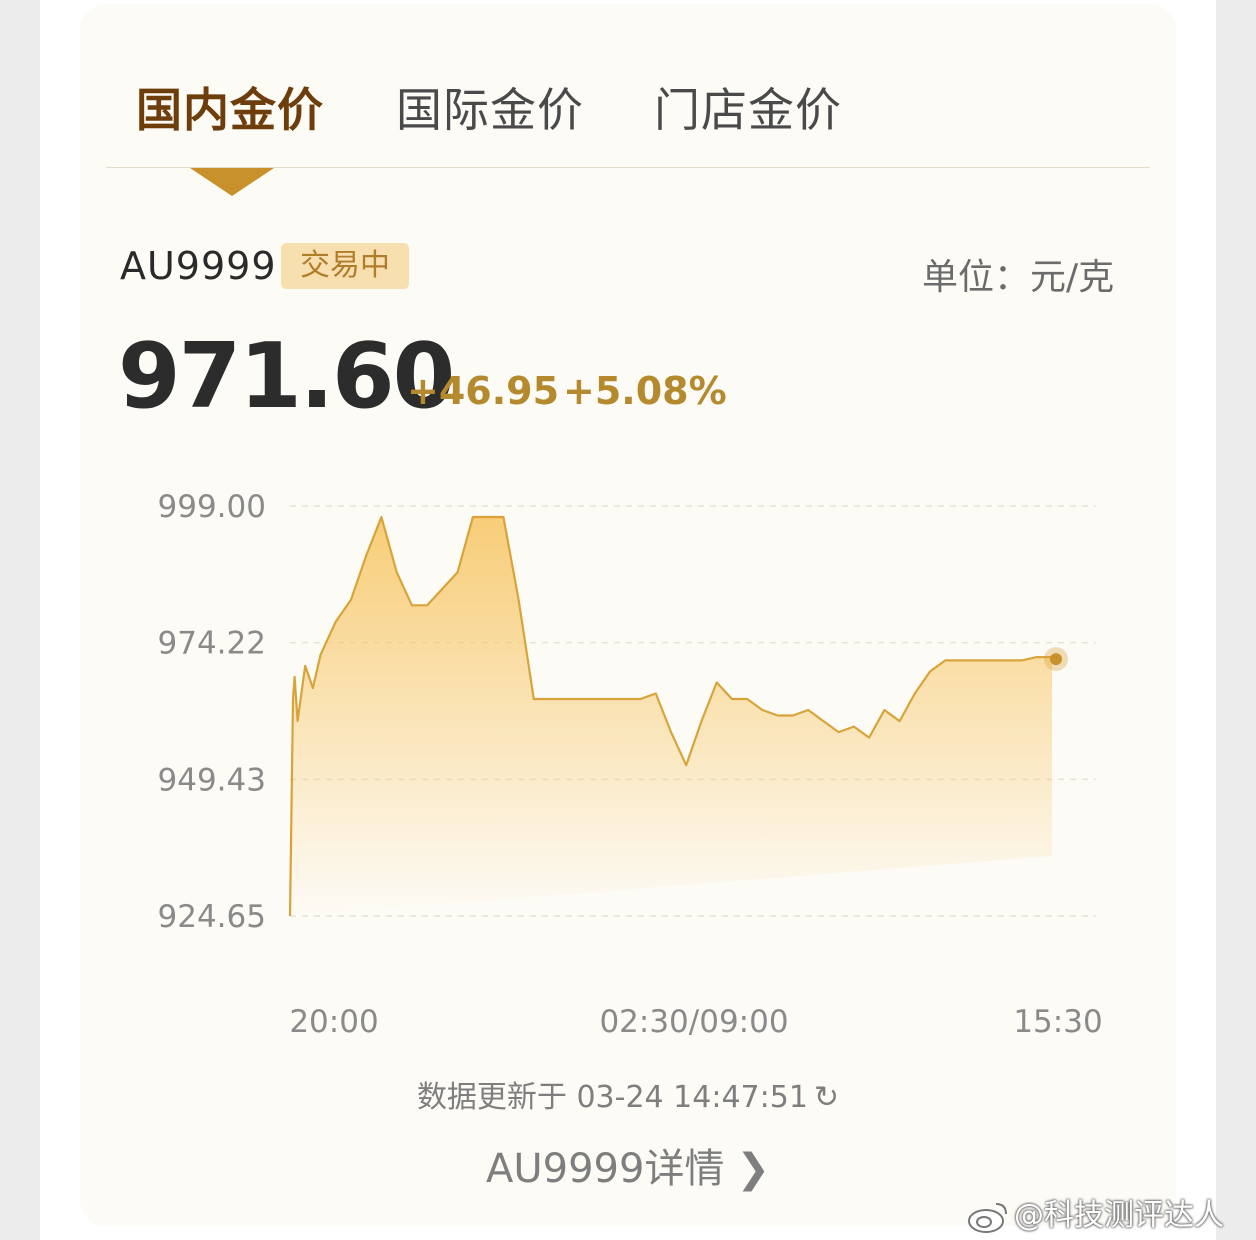 The image size is (1256, 1240). I want to click on price-change: +46.95, so click(483, 391).